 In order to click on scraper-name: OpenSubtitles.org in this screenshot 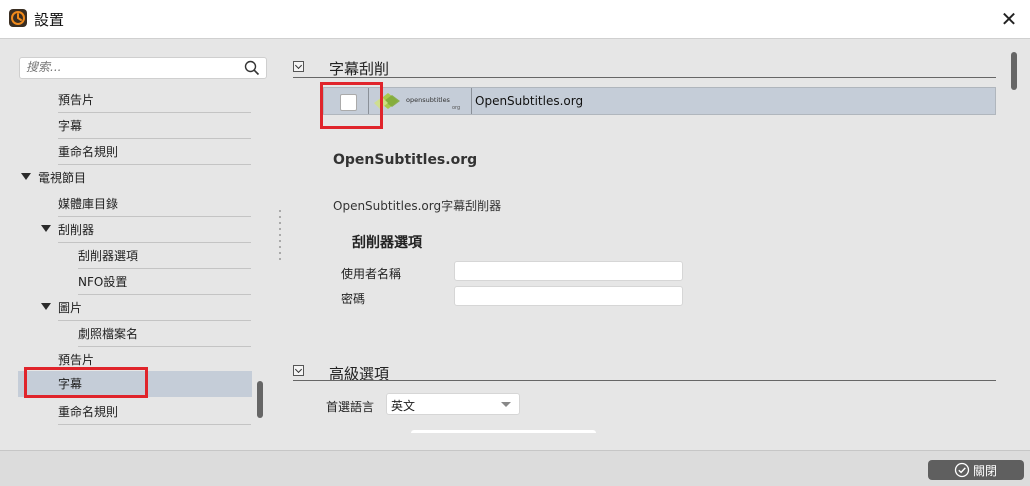, I will do `click(529, 101)`.